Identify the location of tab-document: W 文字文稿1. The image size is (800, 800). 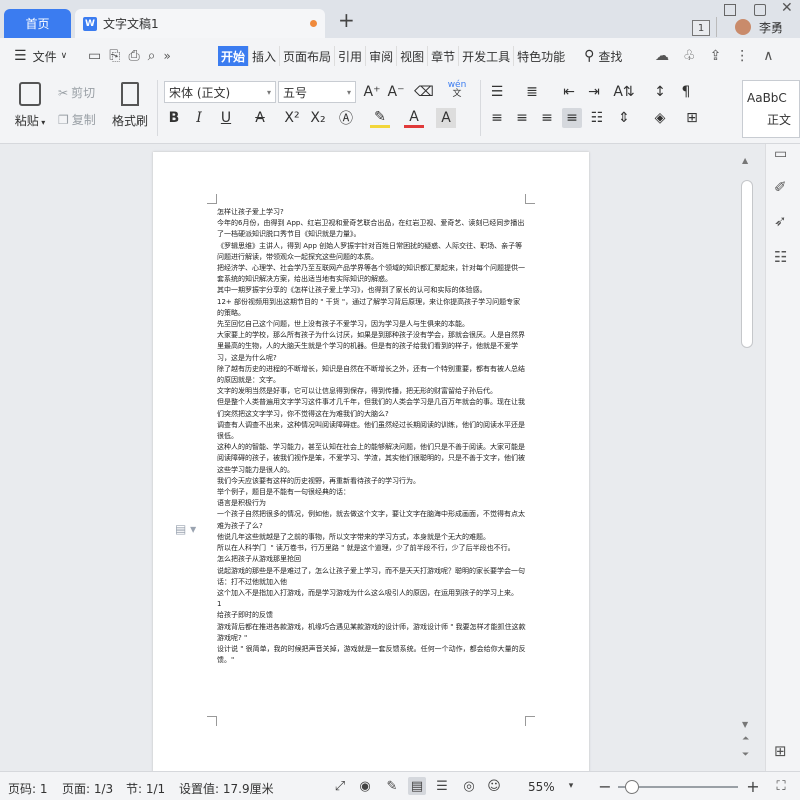
(200, 23).